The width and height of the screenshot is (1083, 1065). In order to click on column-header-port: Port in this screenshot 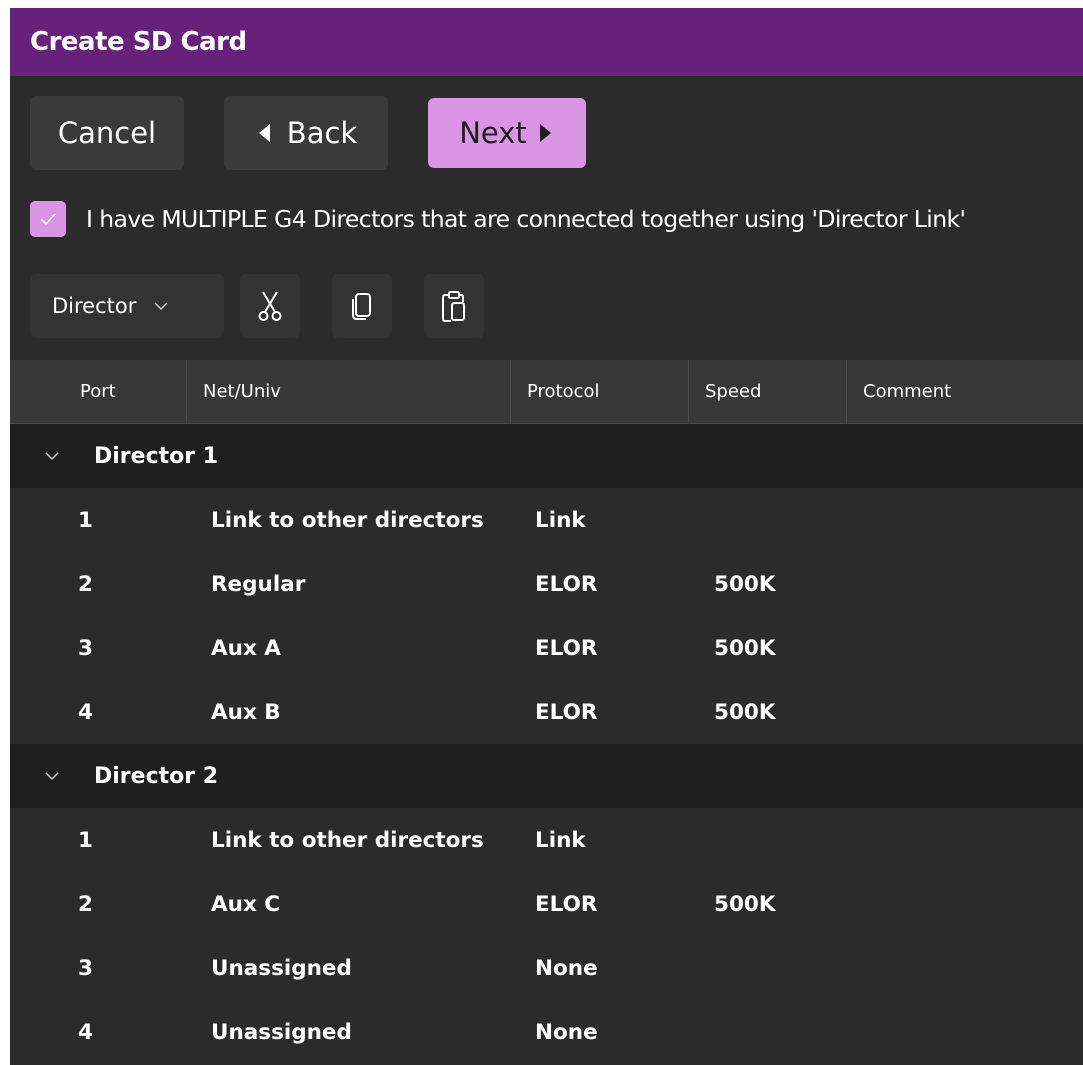, I will do `click(98, 391)`.